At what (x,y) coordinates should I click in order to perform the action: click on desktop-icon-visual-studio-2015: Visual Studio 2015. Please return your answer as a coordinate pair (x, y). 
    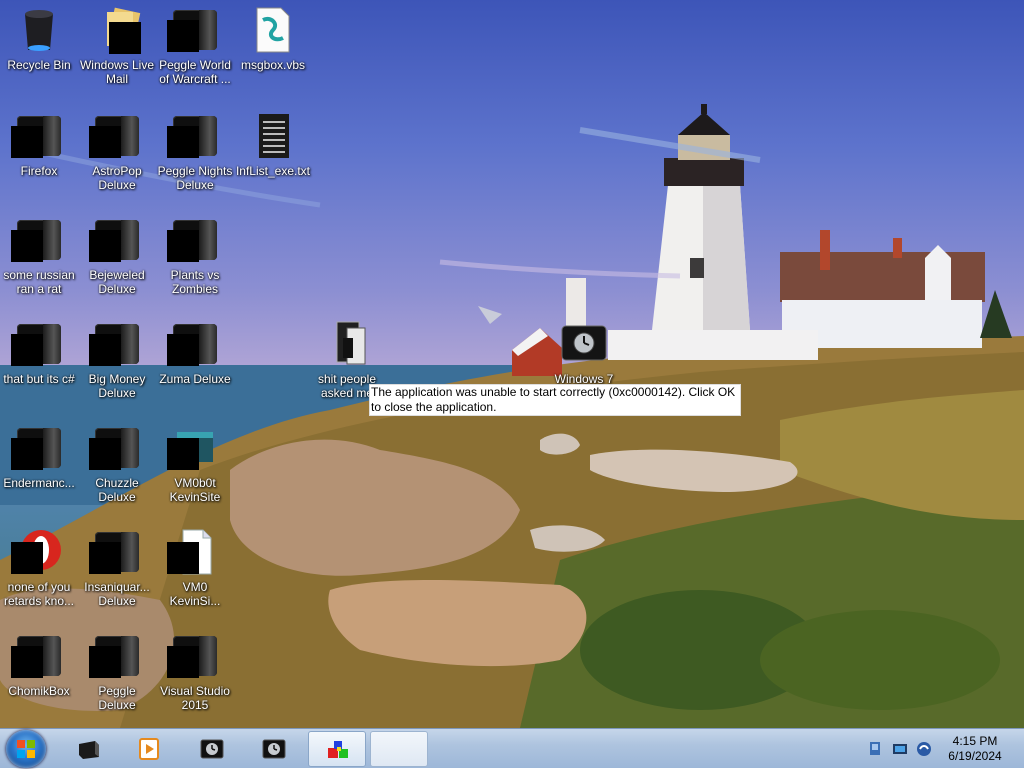
    Looking at the image, I should click on (195, 672).